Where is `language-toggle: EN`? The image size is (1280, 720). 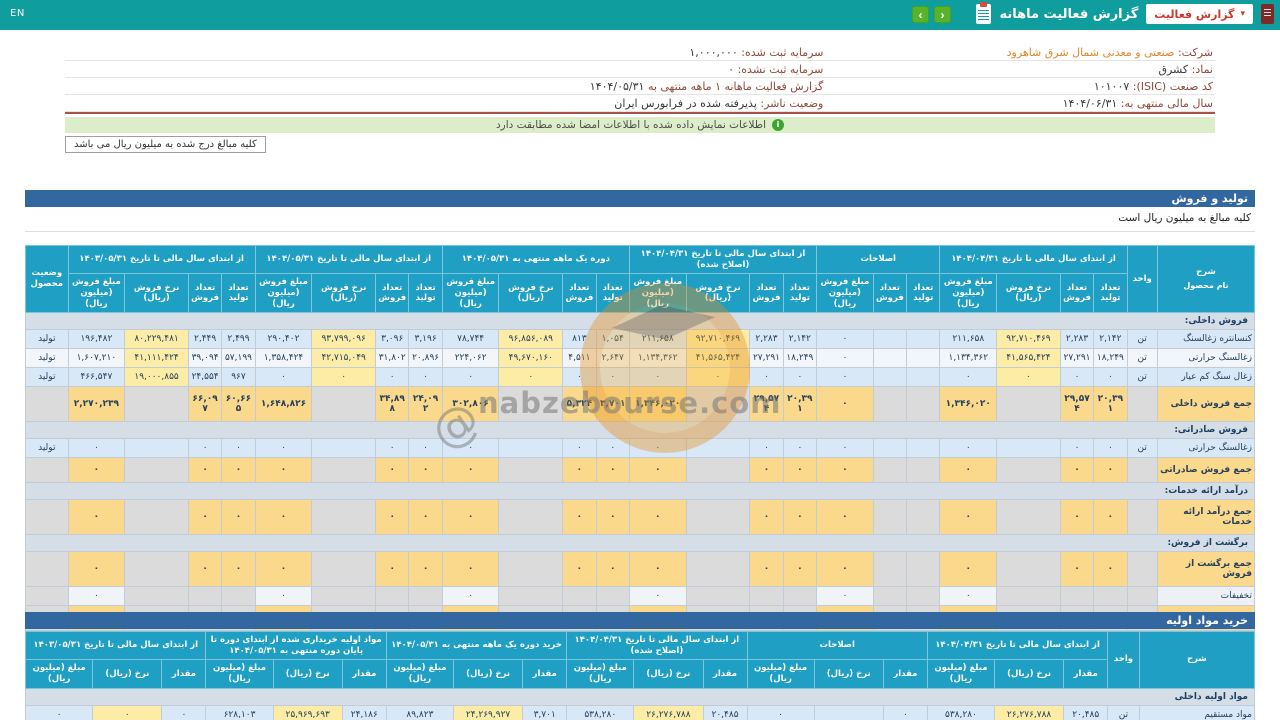
language-toggle: EN is located at coordinates (17, 13).